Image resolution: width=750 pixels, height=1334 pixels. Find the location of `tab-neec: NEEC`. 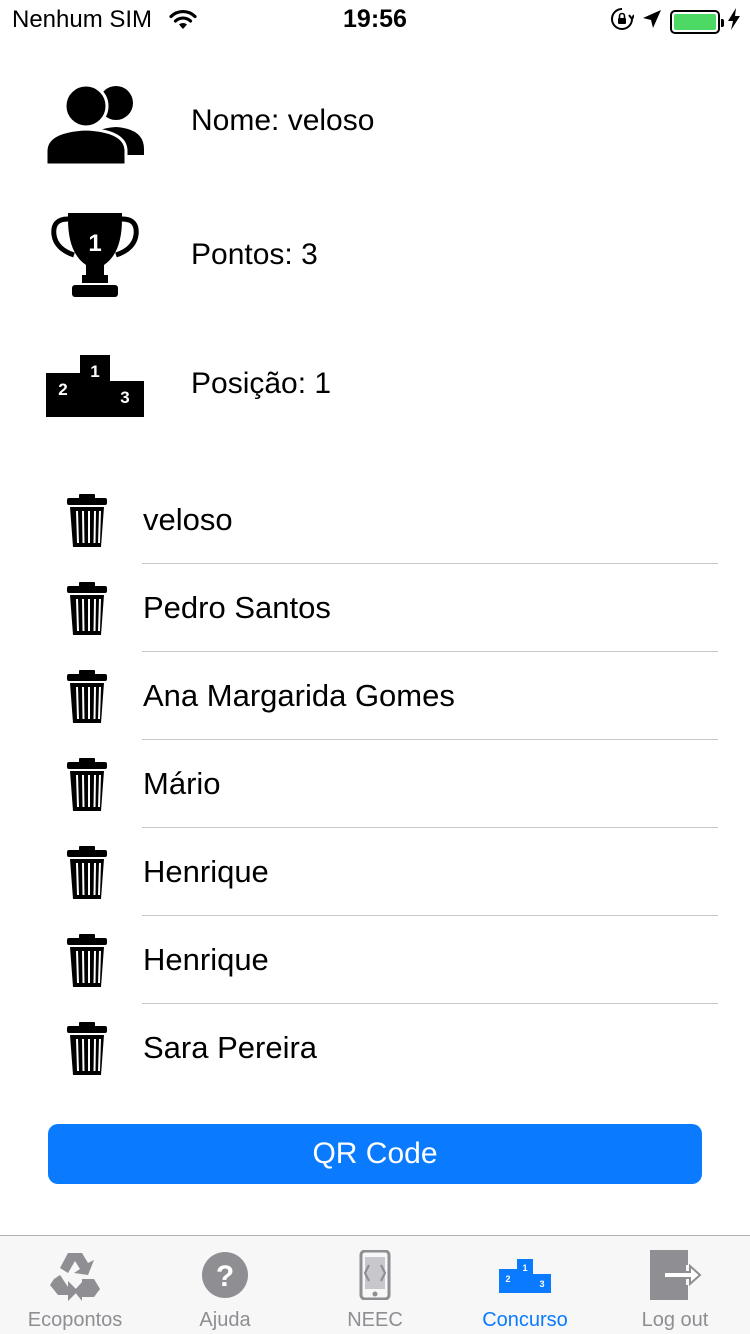

tab-neec: NEEC is located at coordinates (375, 1285).